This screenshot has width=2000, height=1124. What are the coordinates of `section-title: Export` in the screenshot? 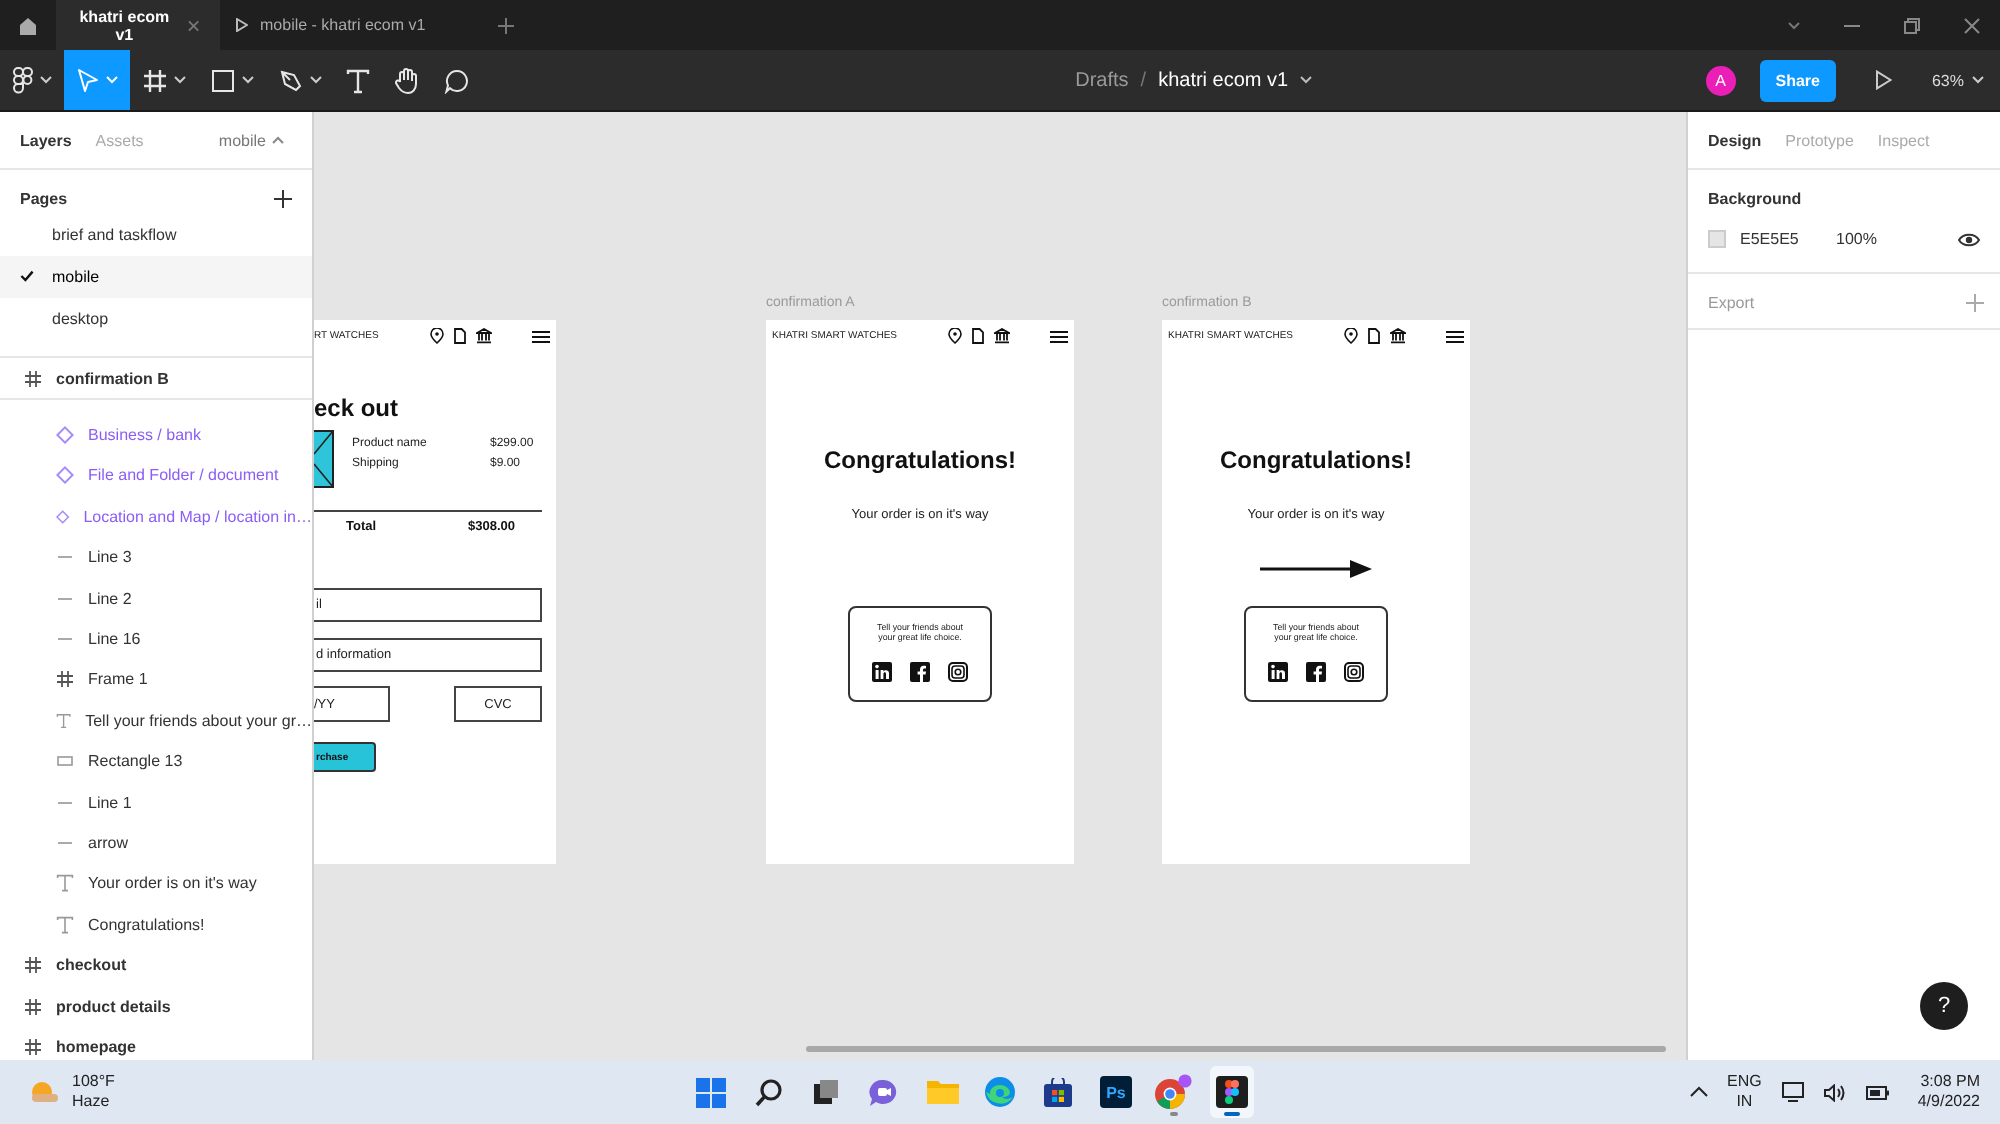 It's located at (1731, 303).